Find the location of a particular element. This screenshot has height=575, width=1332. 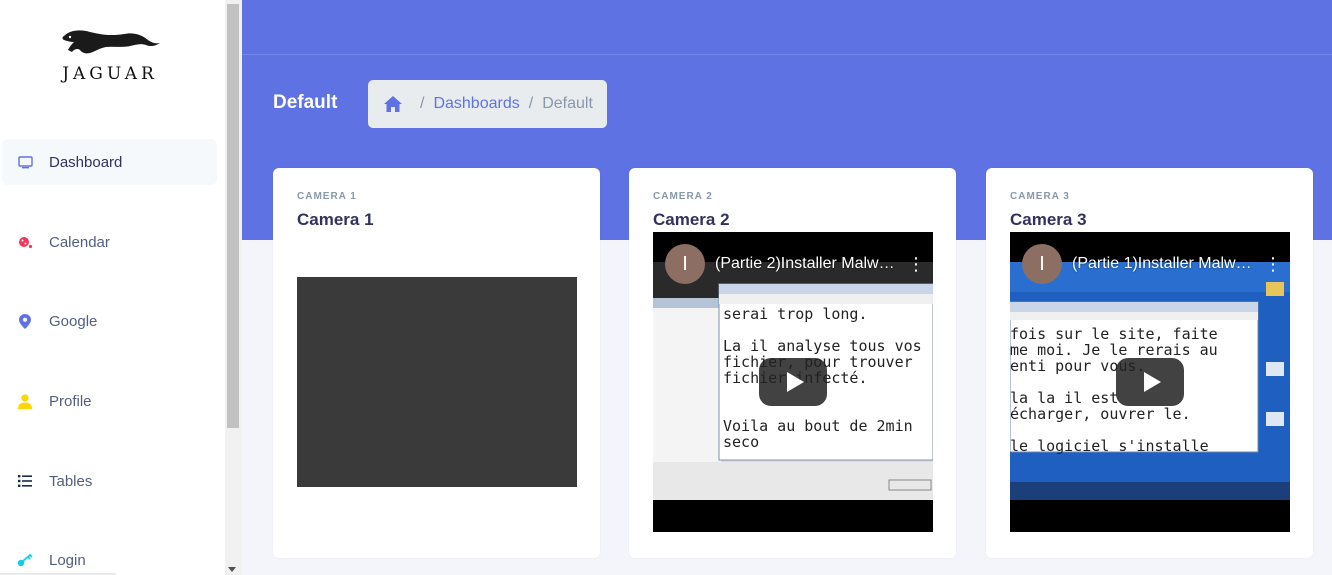

card-title: Camera 1 is located at coordinates (335, 219).